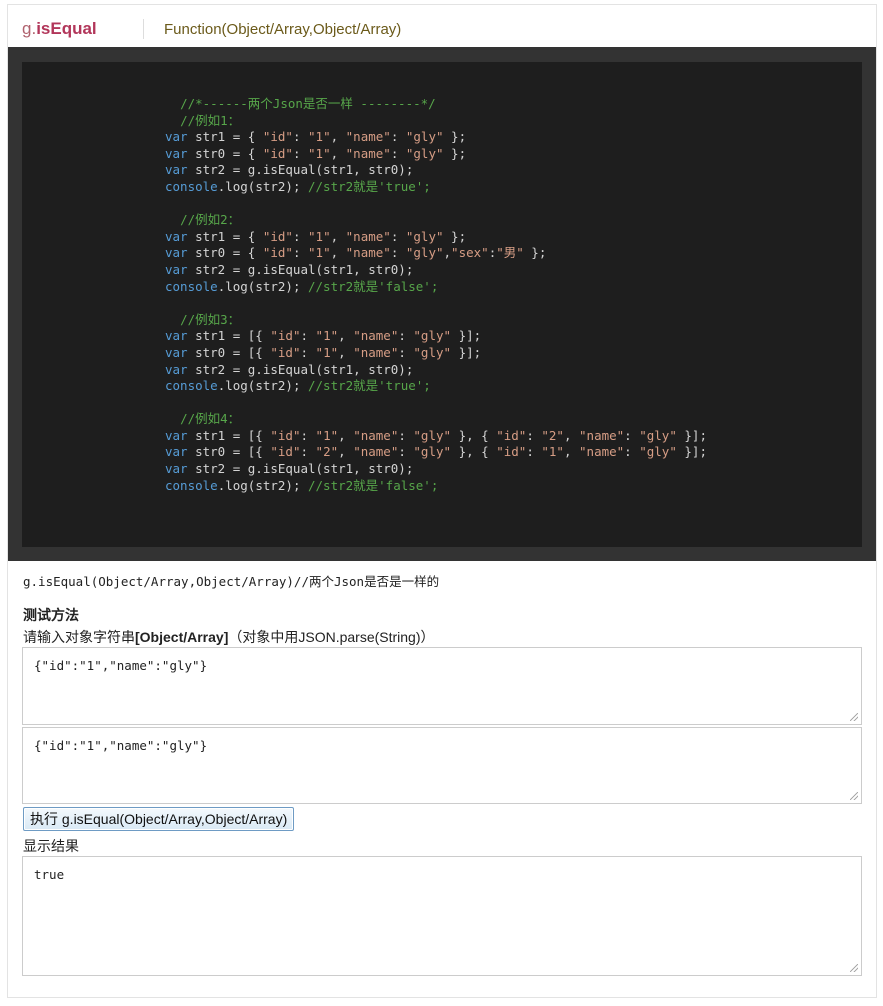 Image resolution: width=883 pixels, height=1006 pixels. Describe the element at coordinates (159, 819) in the screenshot. I see `run-button: 执行 g.isEqual(Object/Array,Object/Array)` at that location.